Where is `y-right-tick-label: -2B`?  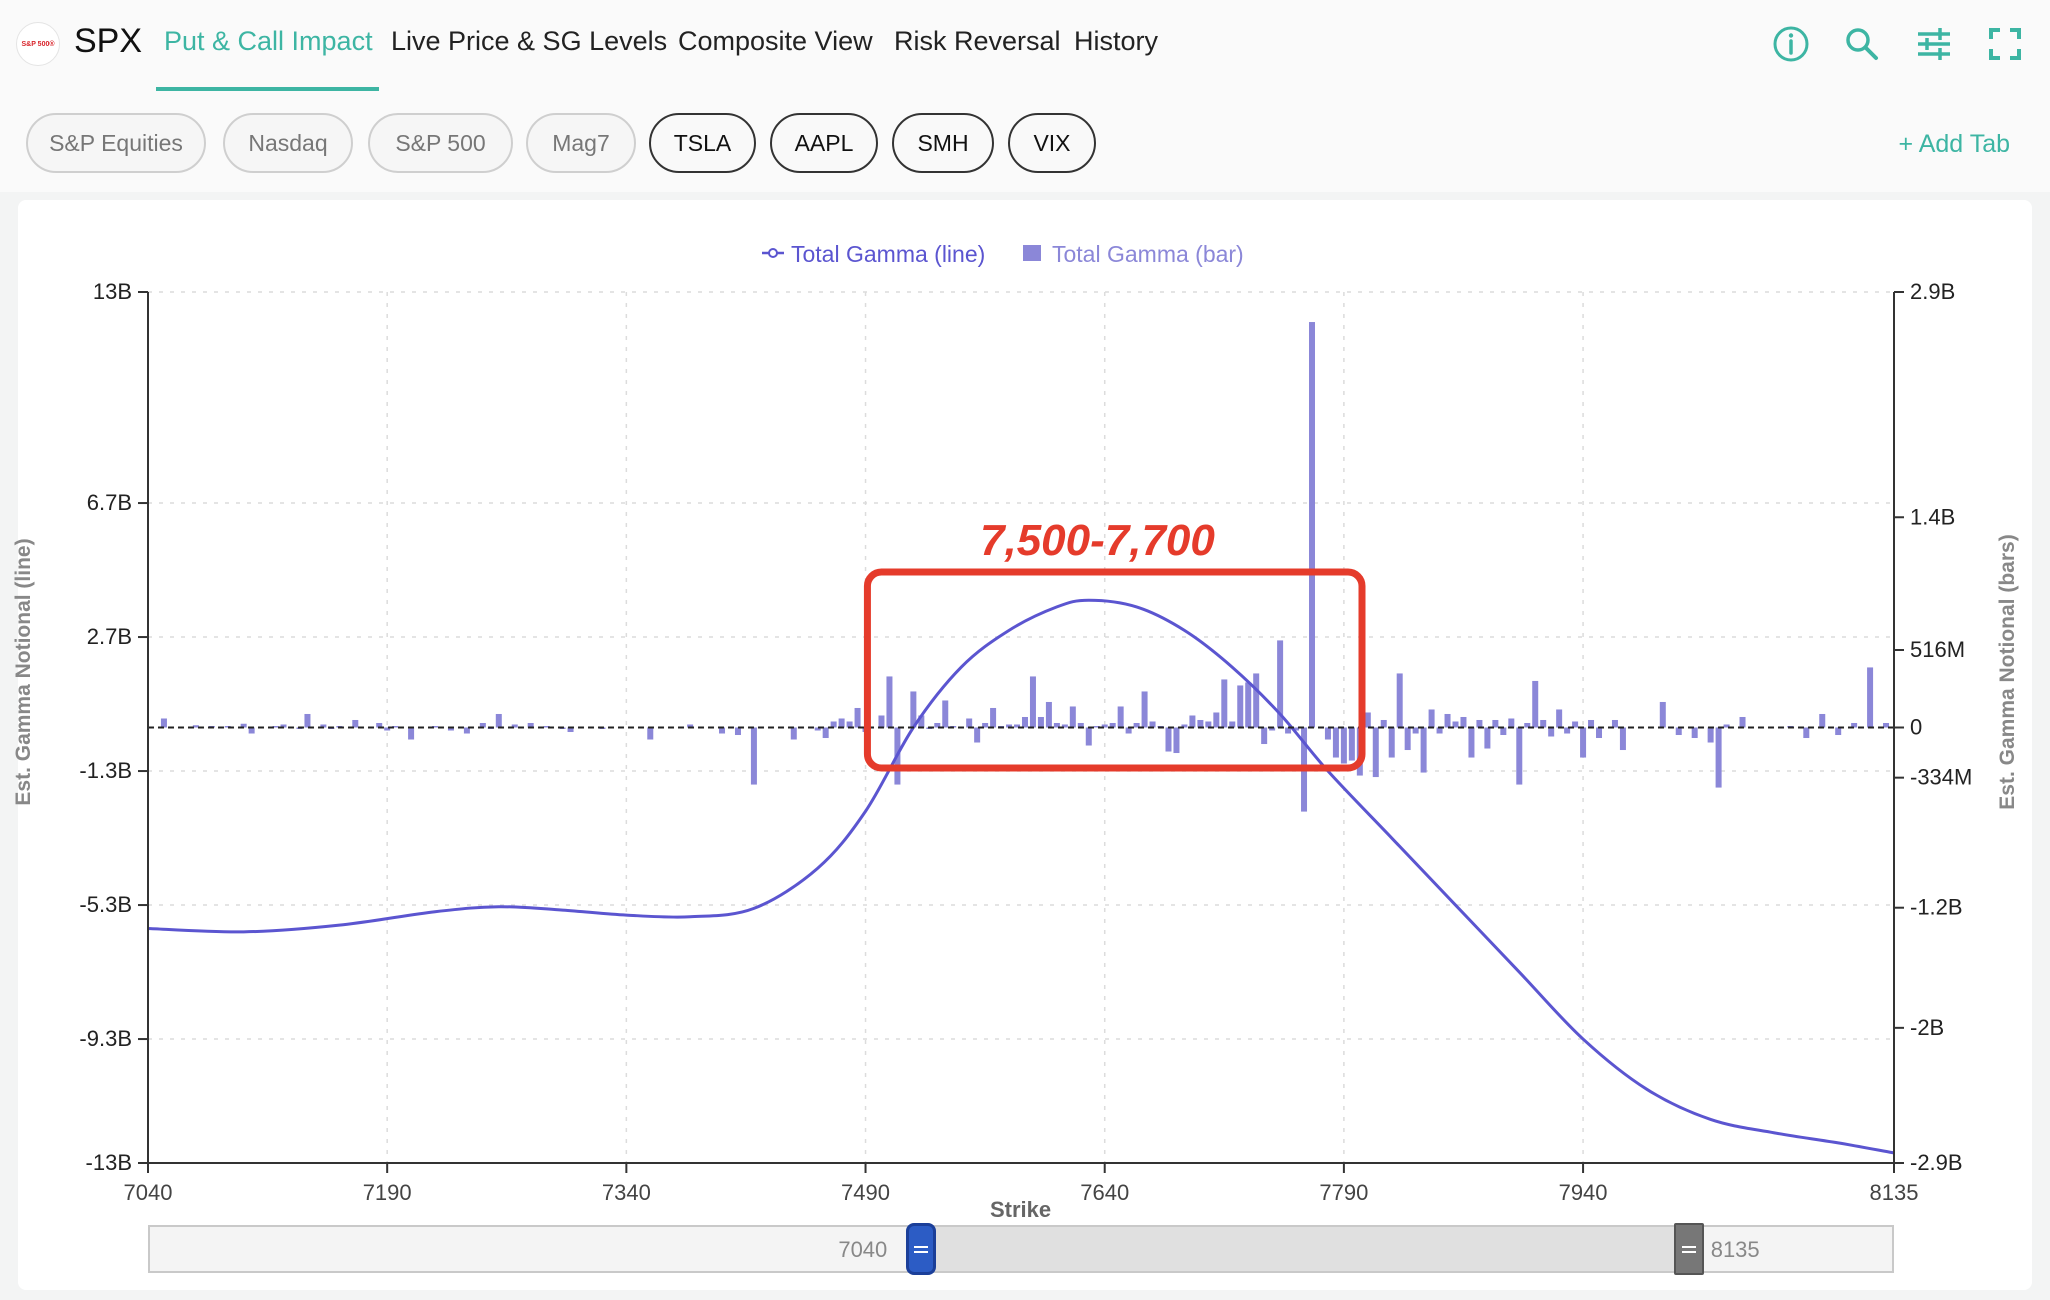 y-right-tick-label: -2B is located at coordinates (1927, 1027).